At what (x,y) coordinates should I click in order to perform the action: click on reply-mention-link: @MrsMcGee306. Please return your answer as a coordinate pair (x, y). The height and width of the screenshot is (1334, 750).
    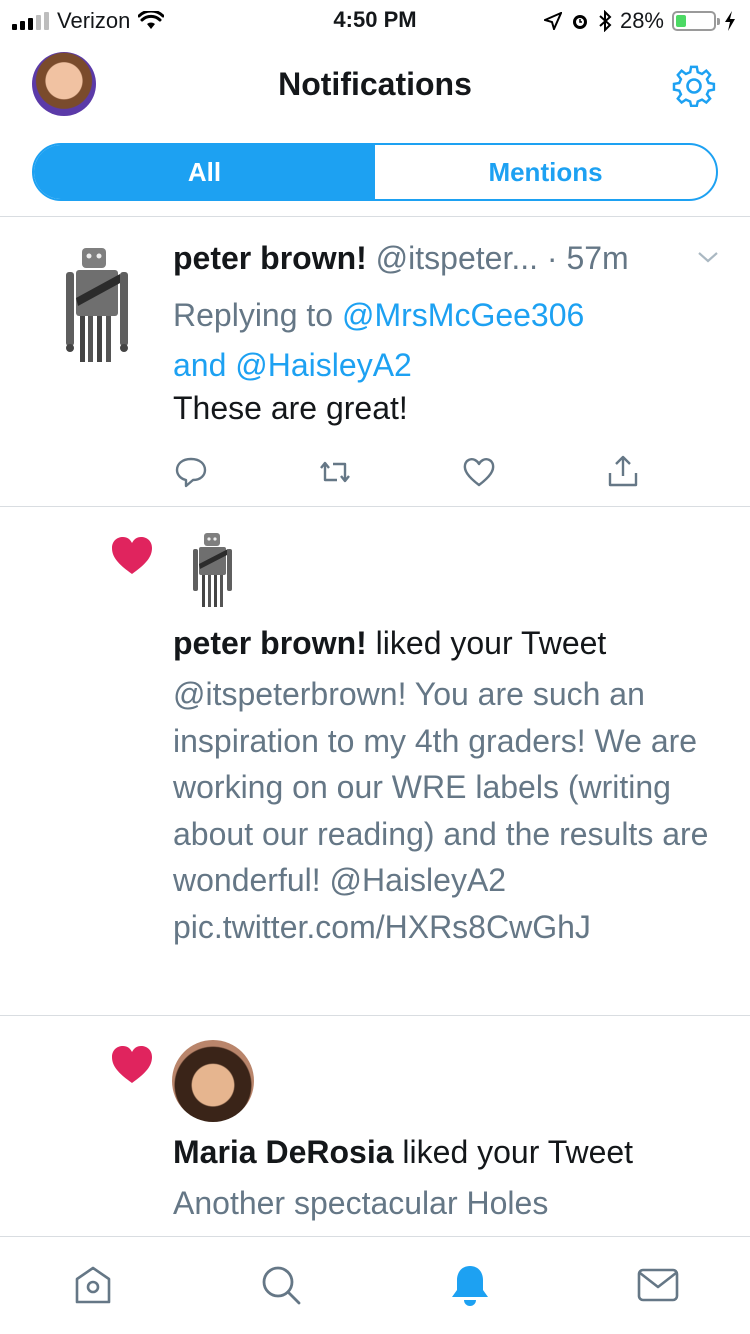
    Looking at the image, I should click on (463, 315).